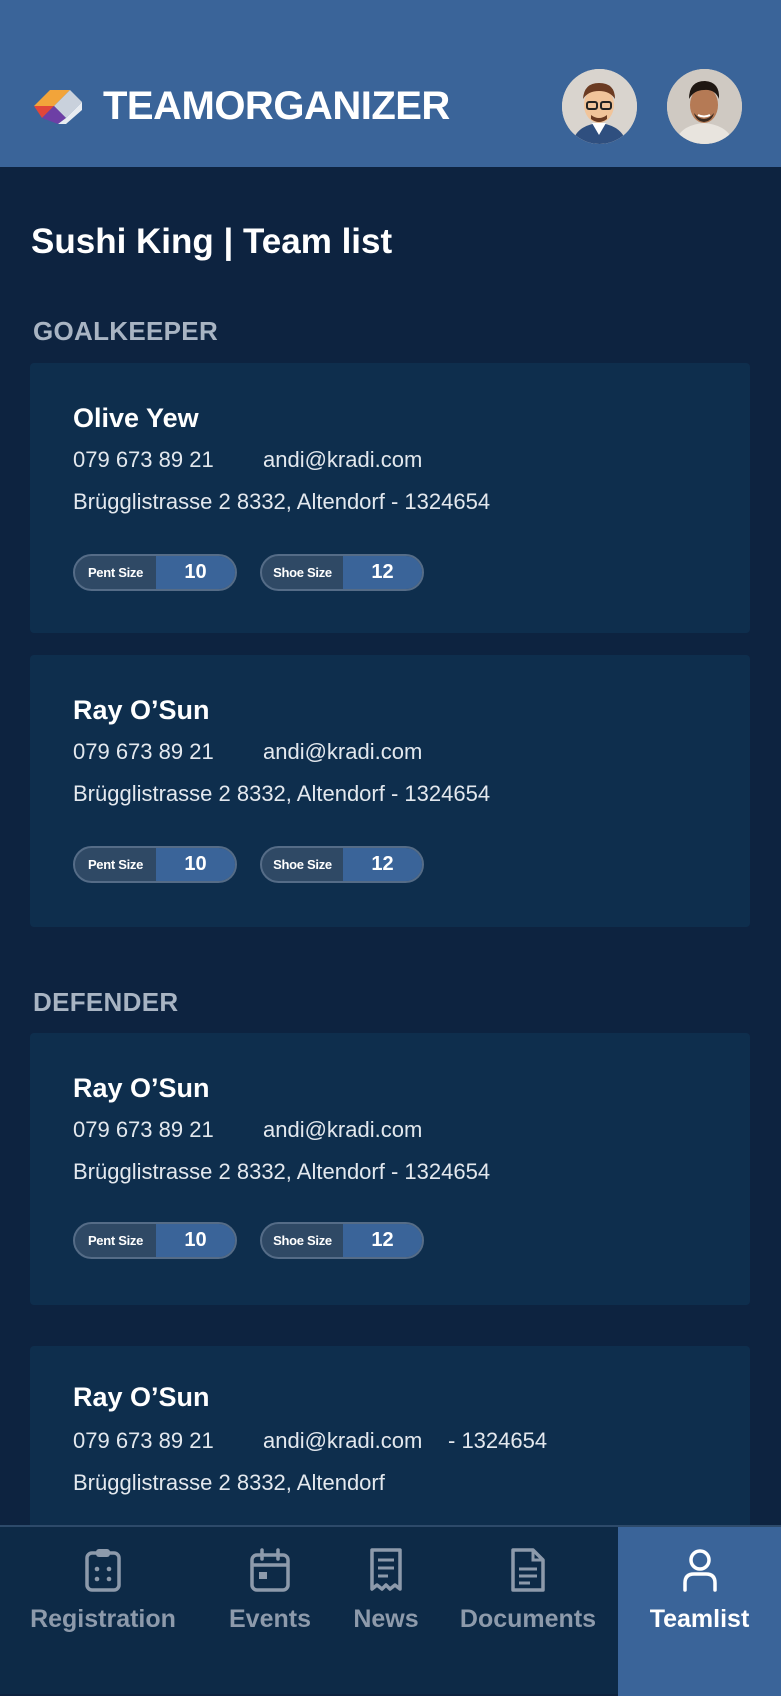 The width and height of the screenshot is (781, 1696). I want to click on app-header: TEAMORGANIZER, so click(390, 83).